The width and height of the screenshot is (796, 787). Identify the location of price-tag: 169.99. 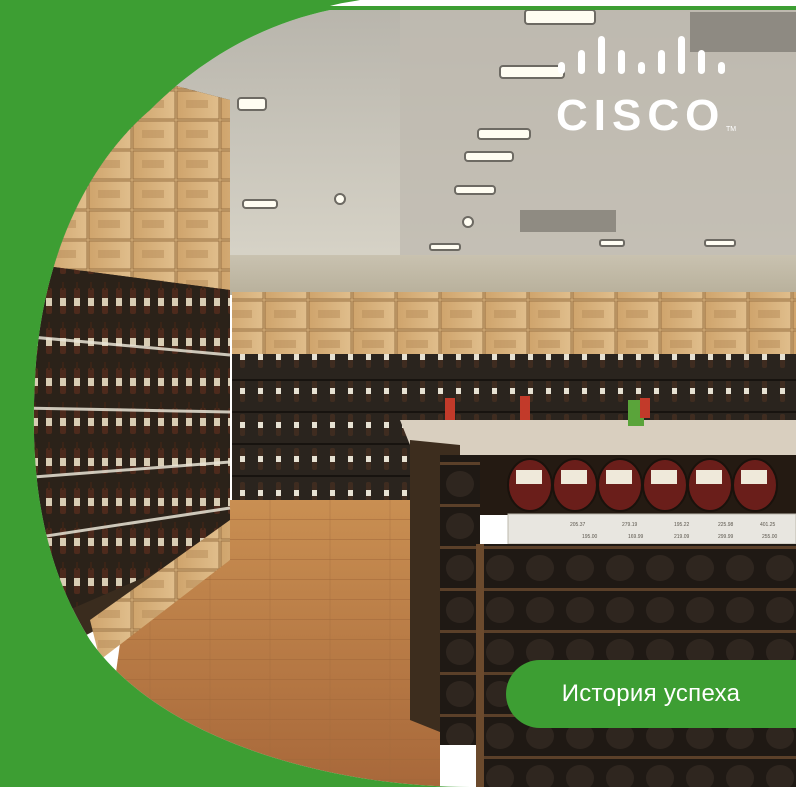
(636, 537).